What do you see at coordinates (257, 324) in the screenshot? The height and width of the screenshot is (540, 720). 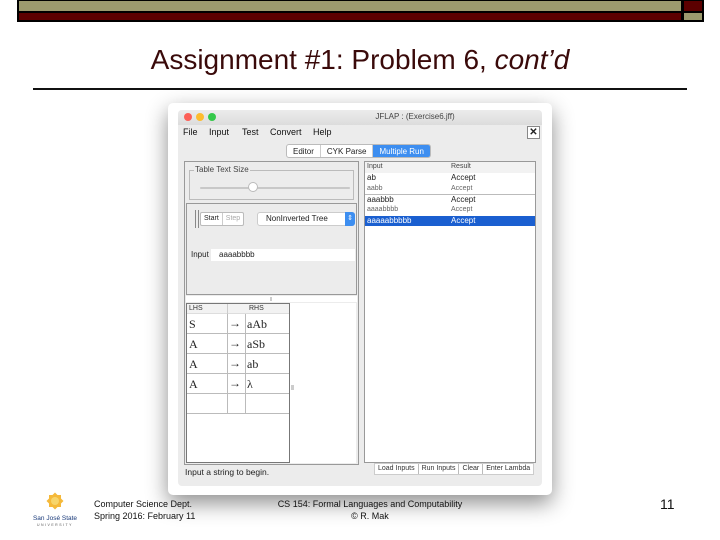 I see `grammar-rhs: aAb` at bounding box center [257, 324].